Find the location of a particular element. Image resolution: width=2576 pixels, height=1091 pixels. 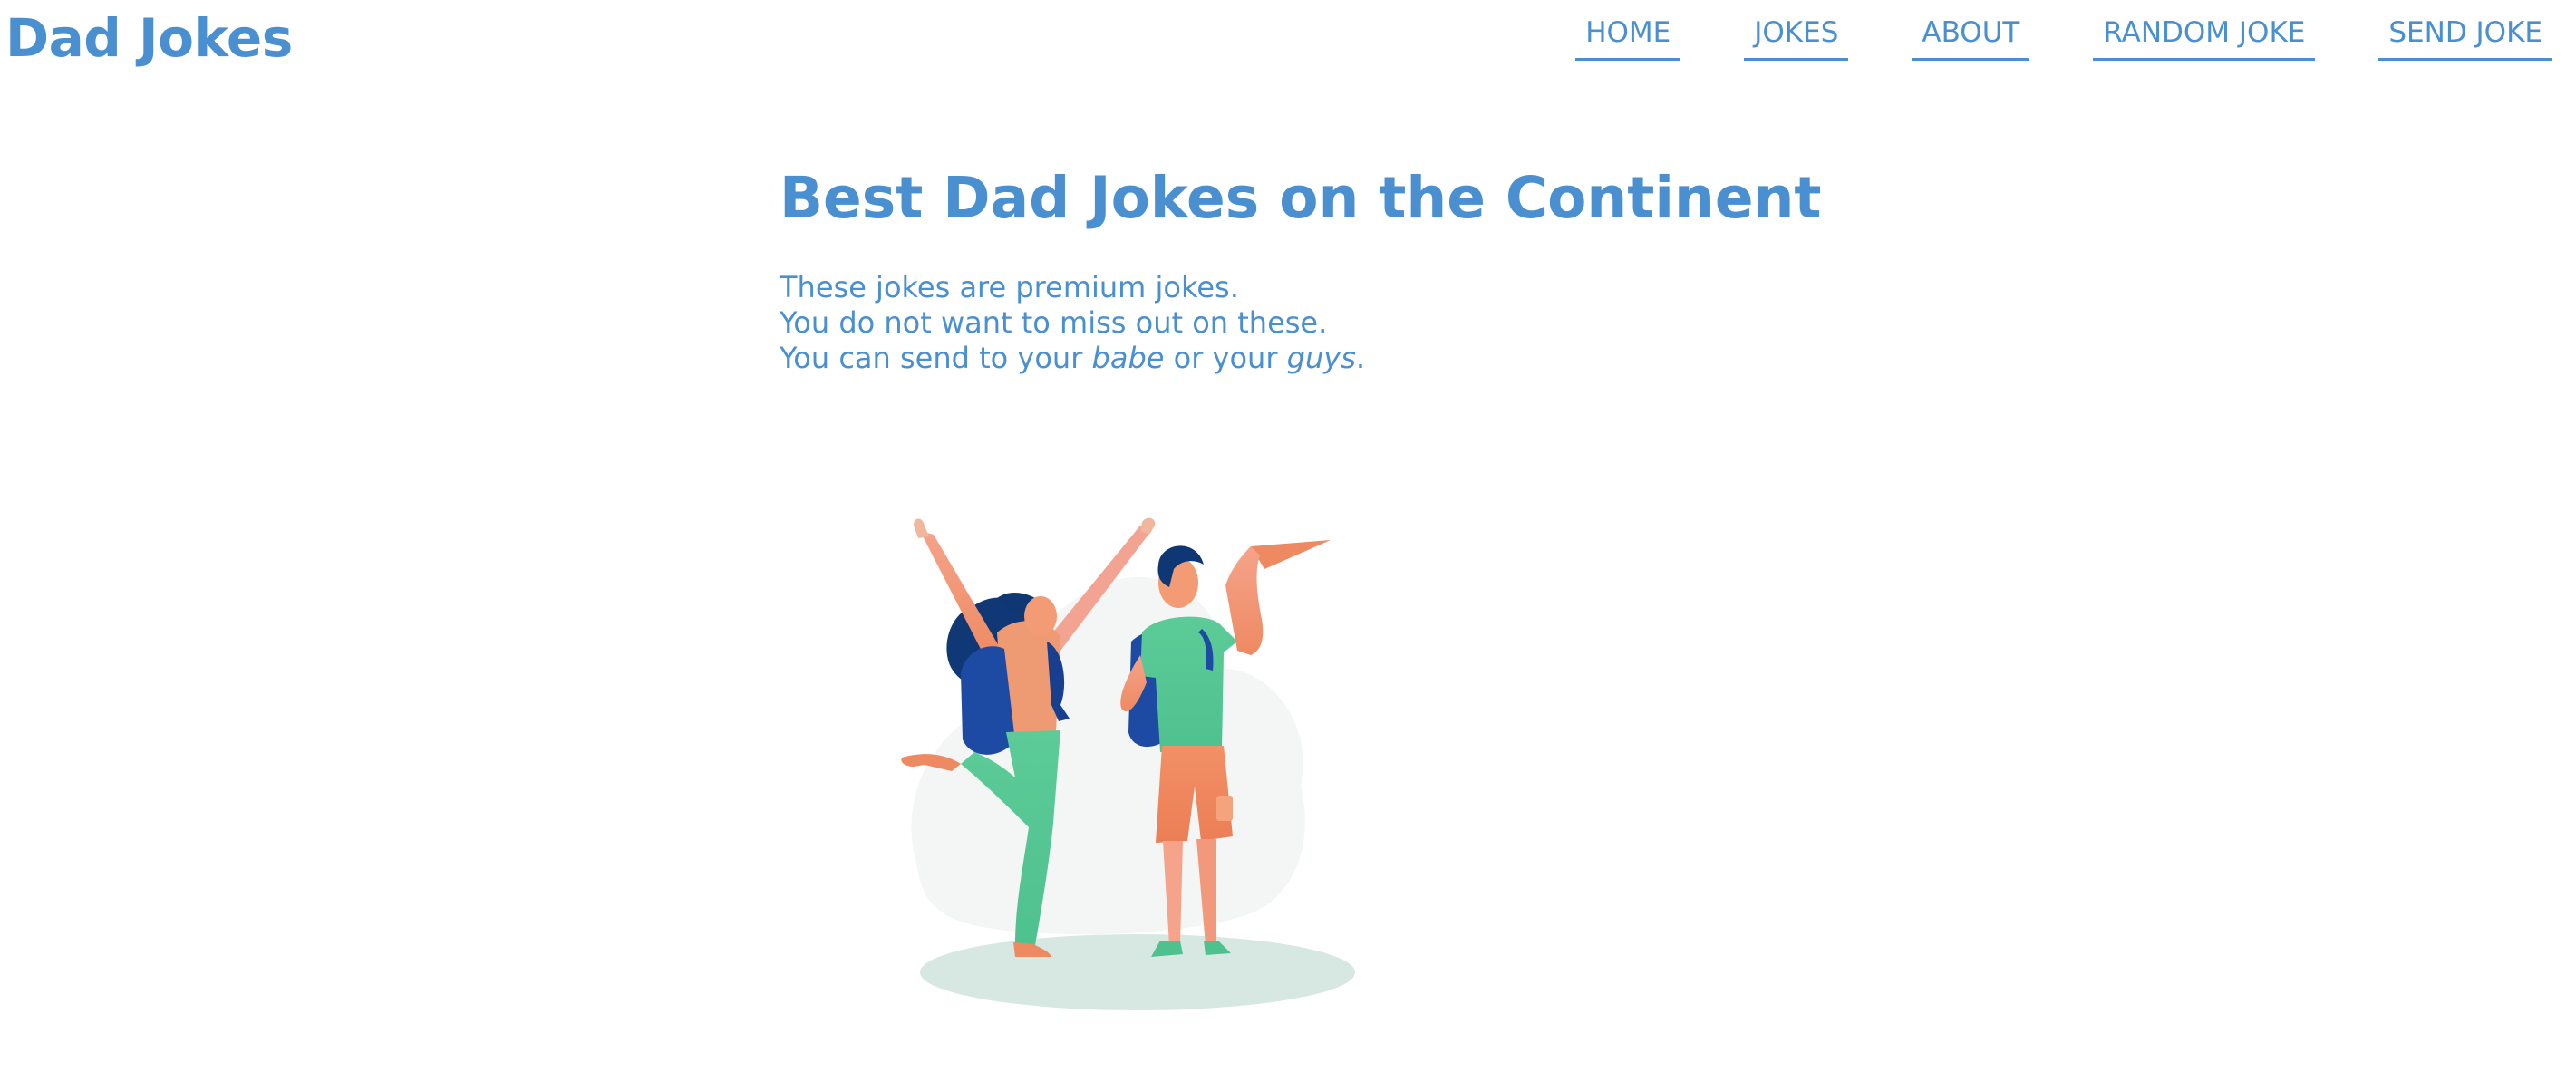

nav-random-joke: RANDOM JOKE is located at coordinates (2204, 37).